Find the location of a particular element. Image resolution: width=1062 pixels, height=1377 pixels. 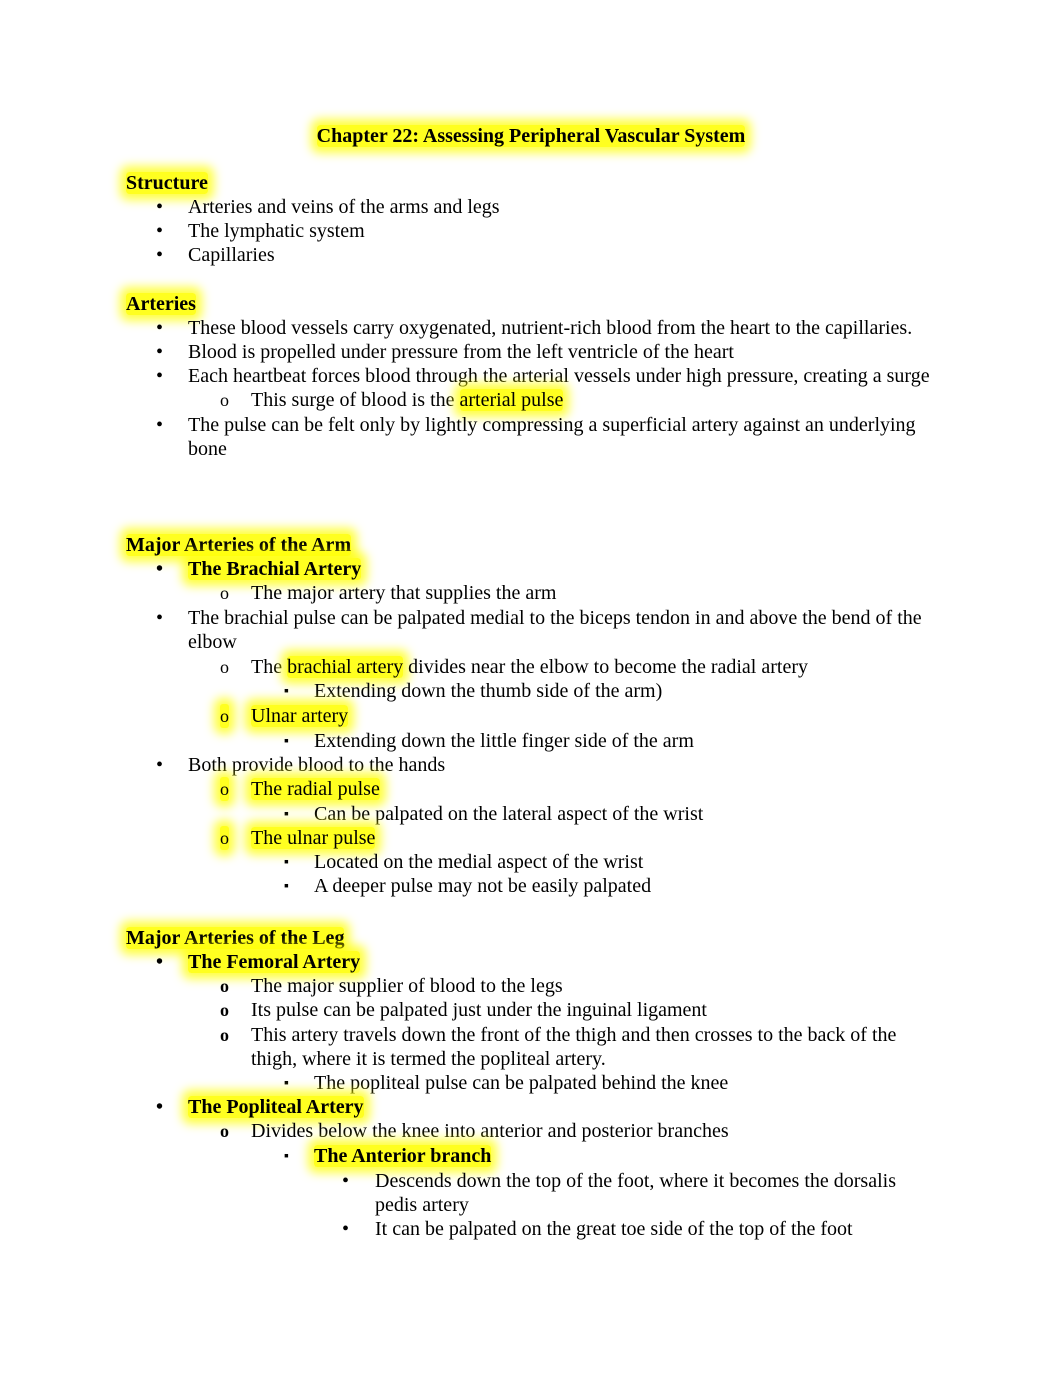

heading-text: Arteries is located at coordinates (161, 304).